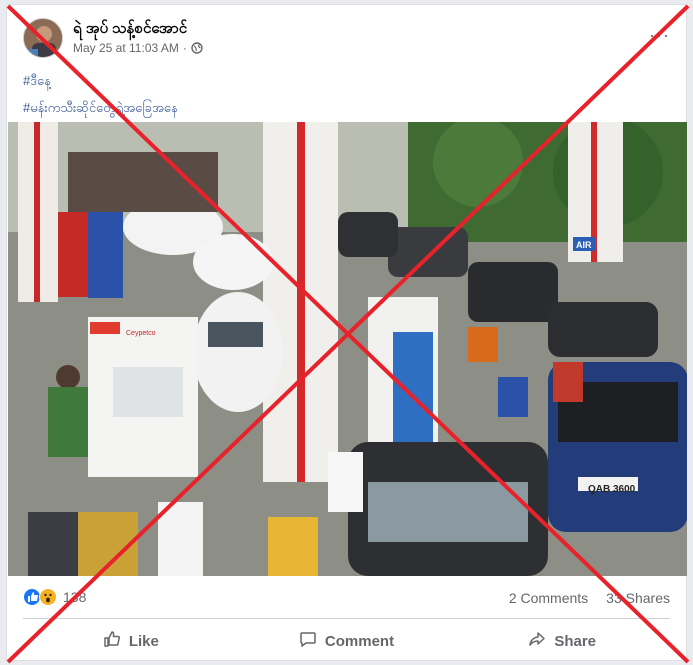 This screenshot has width=693, height=665. Describe the element at coordinates (659, 35) in the screenshot. I see `more-options-icon: ···` at that location.